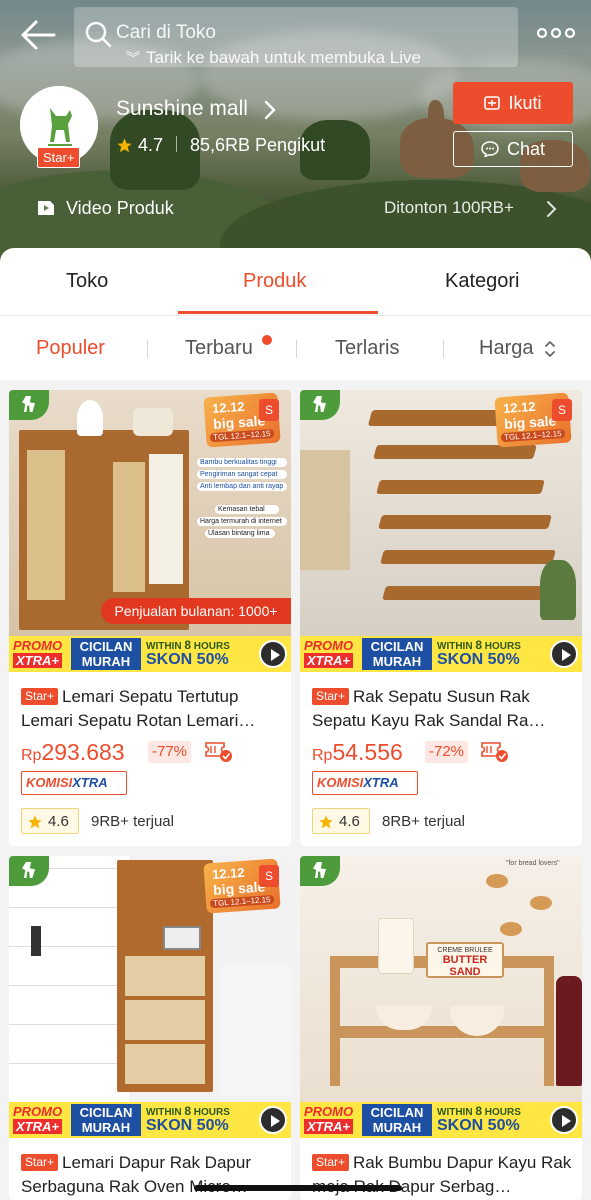 This screenshot has height=1200, width=591. I want to click on new-indicator-dot, so click(267, 340).